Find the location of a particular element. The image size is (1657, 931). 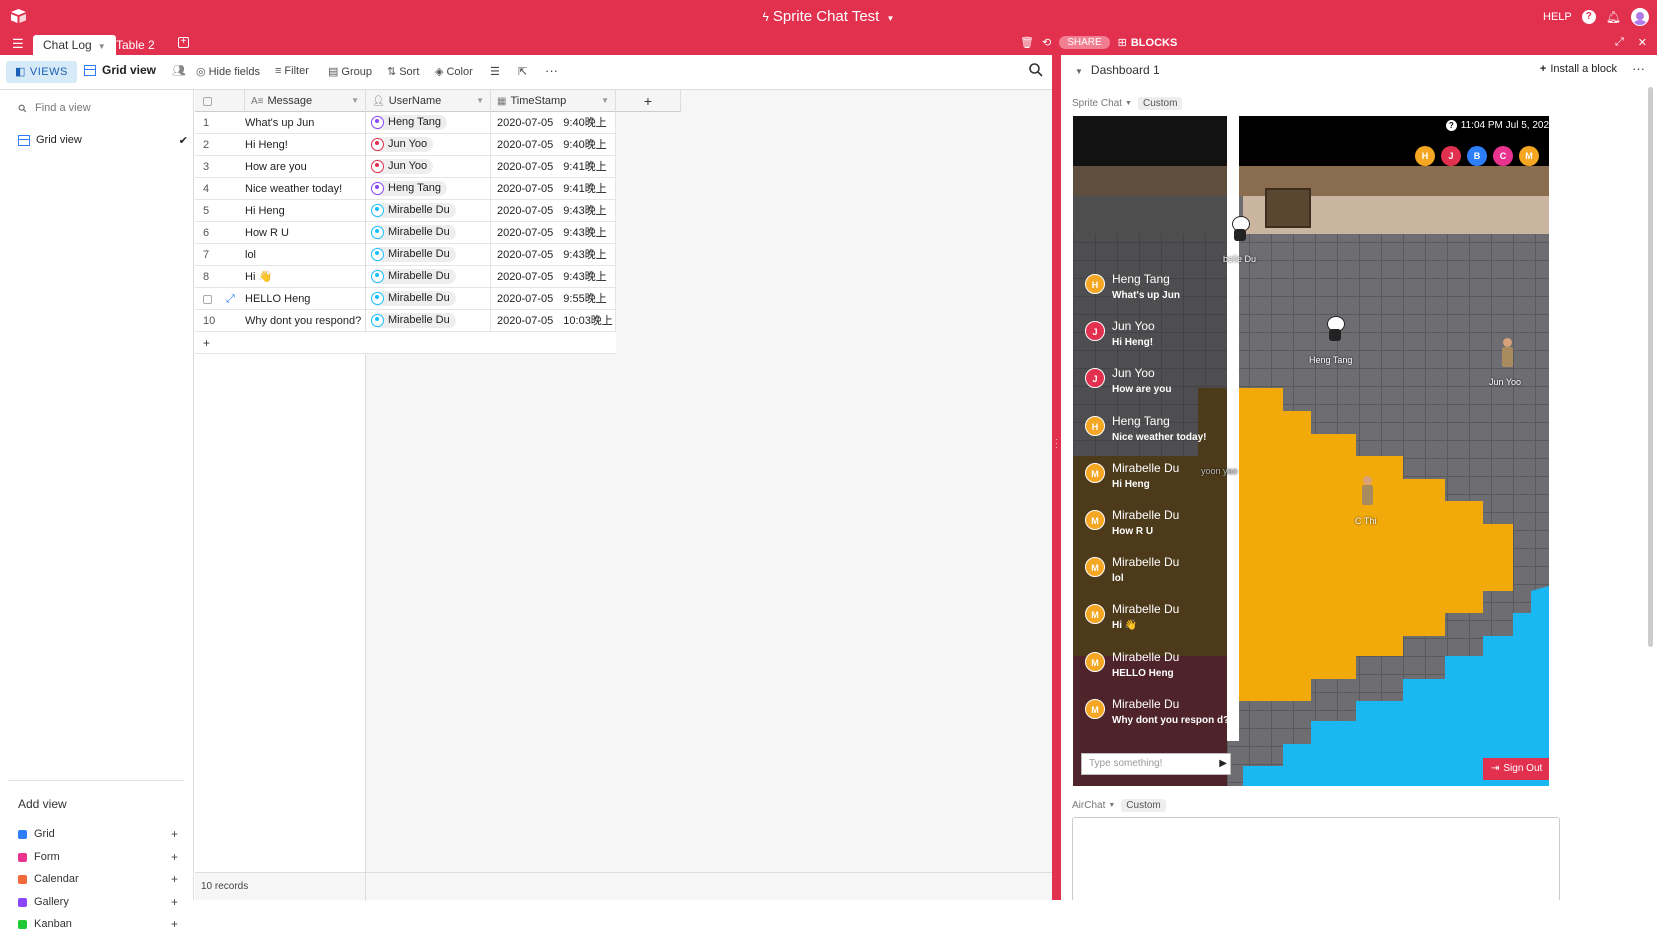

table-row: 1 What's up Jun Heng Tang 2020-07-05 9:40晚上 is located at coordinates (405, 123).